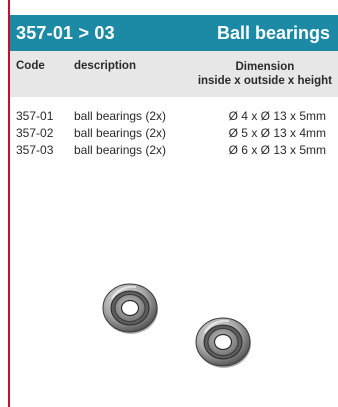 Image resolution: width=338 pixels, height=407 pixels. What do you see at coordinates (30, 66) in the screenshot?
I see `column-code: Code` at bounding box center [30, 66].